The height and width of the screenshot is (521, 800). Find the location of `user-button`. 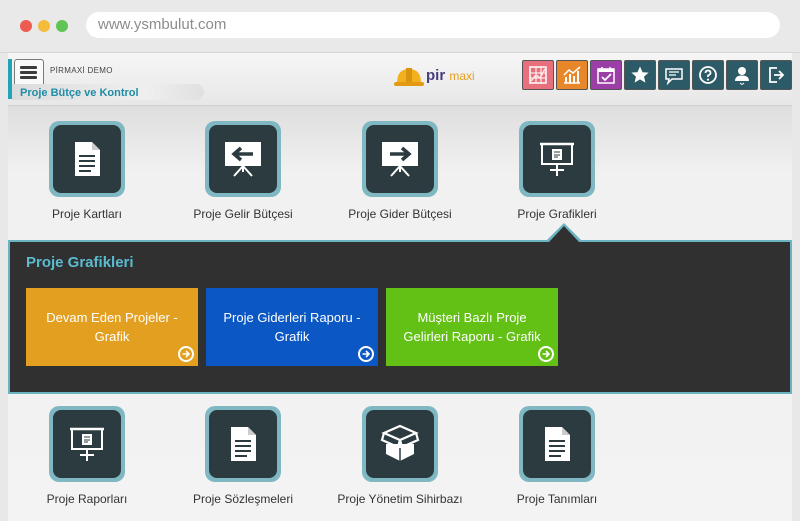

user-button is located at coordinates (742, 75).